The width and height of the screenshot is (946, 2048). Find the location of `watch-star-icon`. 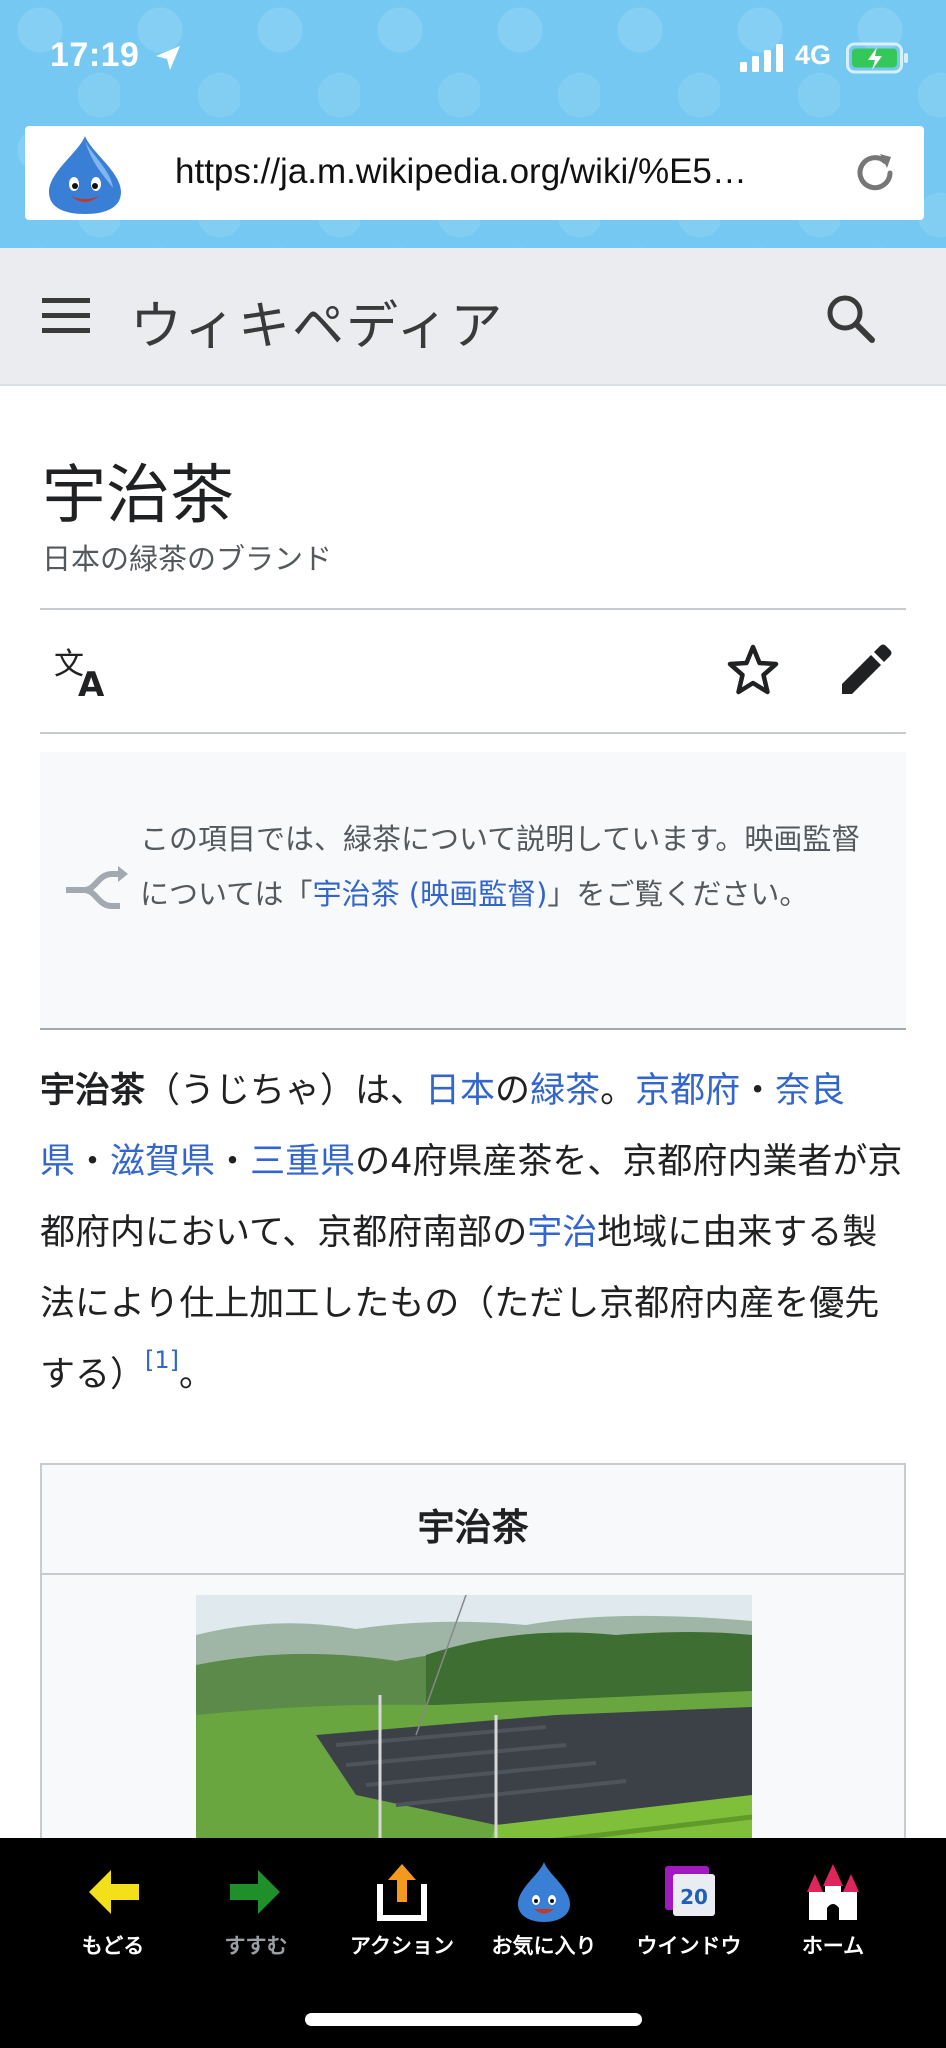

watch-star-icon is located at coordinates (753, 671).